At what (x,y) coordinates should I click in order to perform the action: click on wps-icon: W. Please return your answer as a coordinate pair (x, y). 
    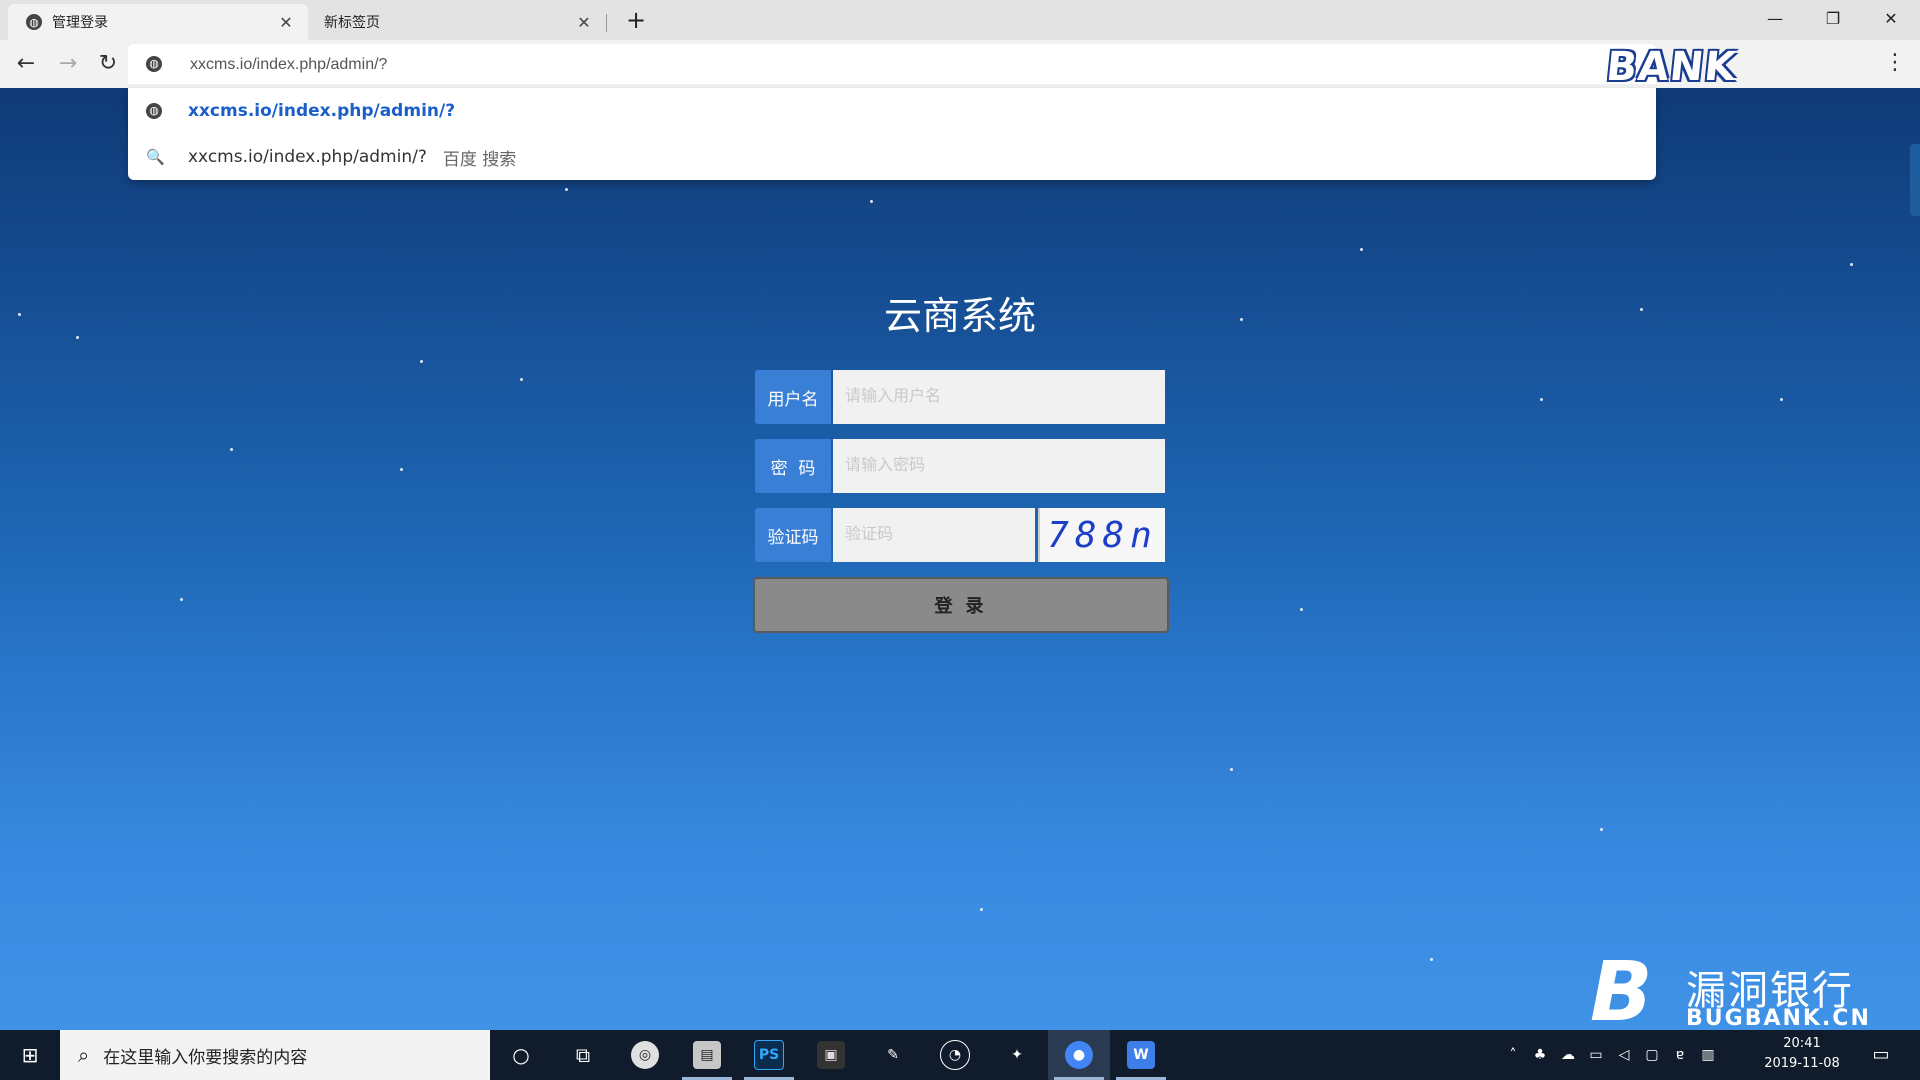
    Looking at the image, I should click on (1141, 1055).